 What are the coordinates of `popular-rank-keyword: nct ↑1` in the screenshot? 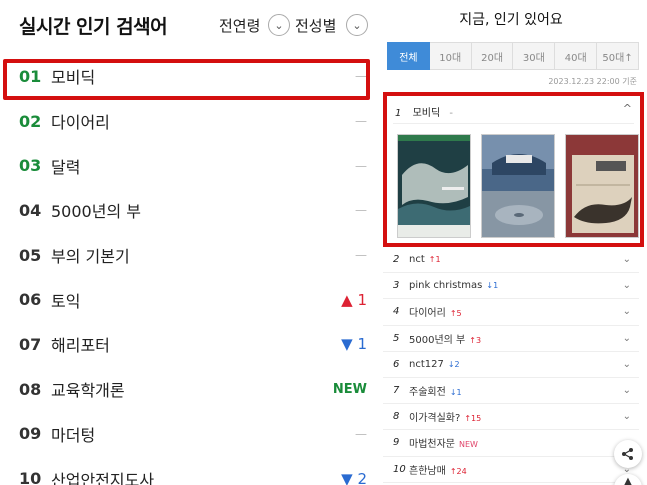 It's located at (425, 259).